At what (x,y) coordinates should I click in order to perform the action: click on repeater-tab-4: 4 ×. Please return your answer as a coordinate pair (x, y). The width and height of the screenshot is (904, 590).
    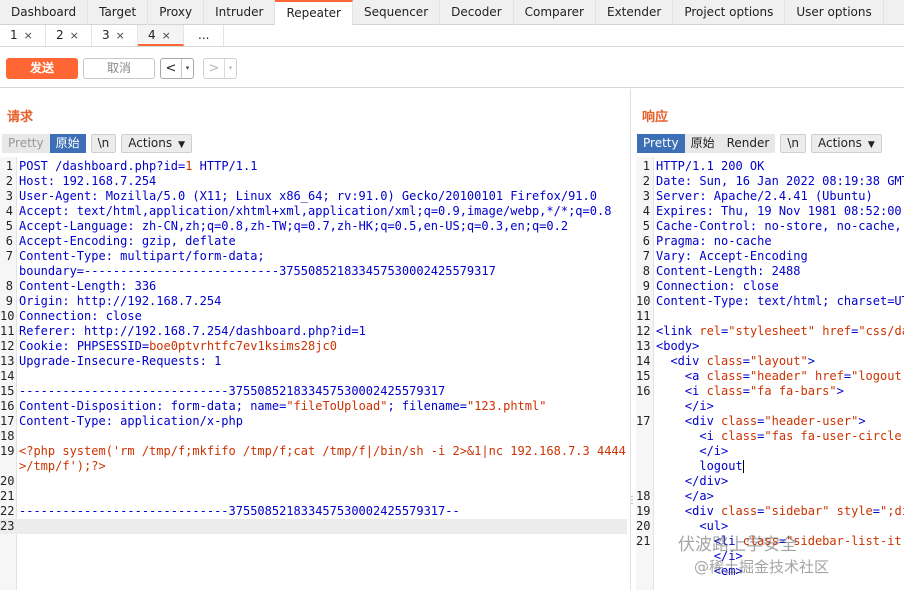
    Looking at the image, I should click on (161, 35).